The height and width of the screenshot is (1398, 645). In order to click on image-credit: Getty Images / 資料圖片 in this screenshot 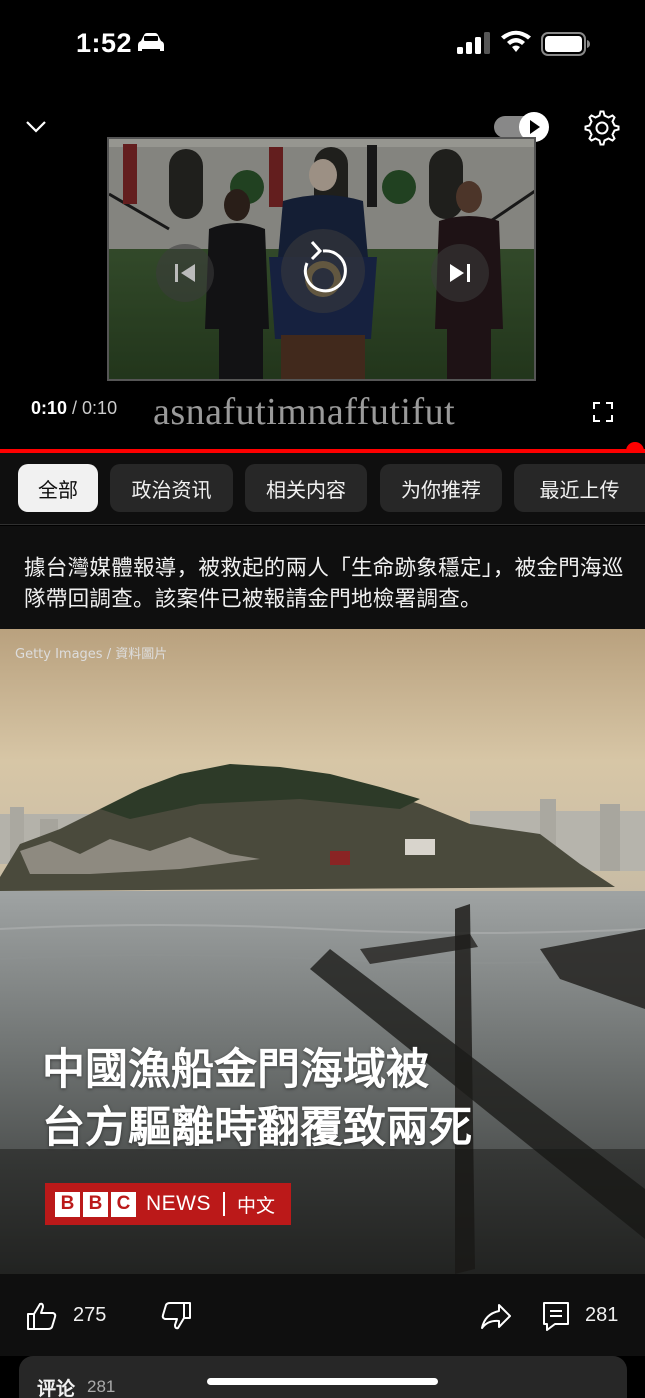, I will do `click(91, 654)`.